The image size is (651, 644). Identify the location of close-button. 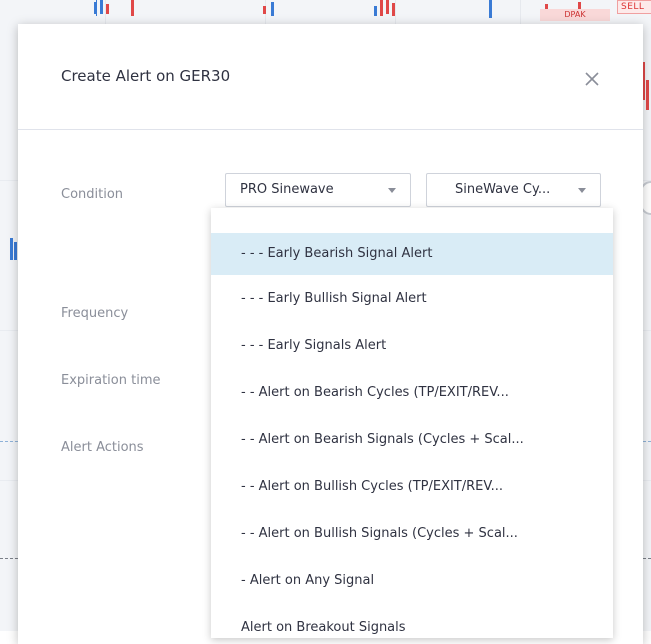
(592, 79).